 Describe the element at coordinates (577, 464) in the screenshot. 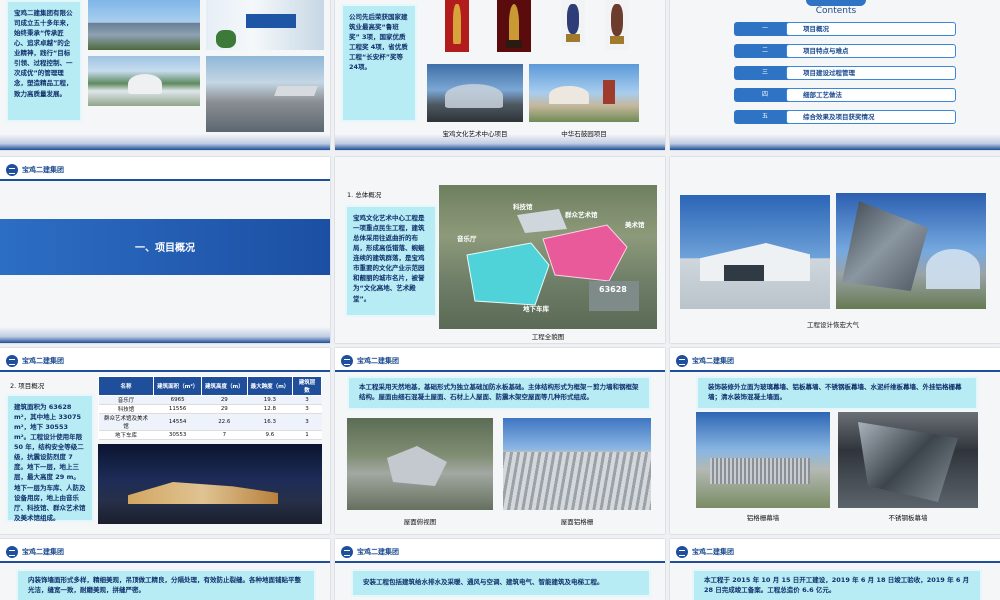

I see `roof-grille-photo` at that location.